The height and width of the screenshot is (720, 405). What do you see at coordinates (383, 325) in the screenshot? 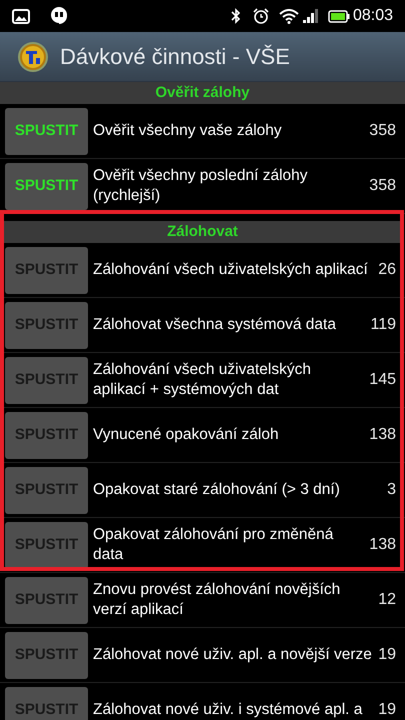
I see `item-count: 119` at bounding box center [383, 325].